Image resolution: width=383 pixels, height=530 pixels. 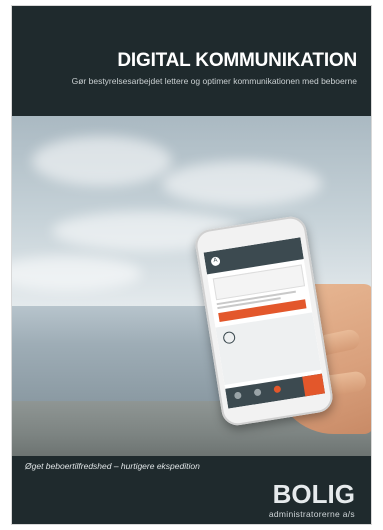 What do you see at coordinates (314, 385) in the screenshot?
I see `nav-active-tab` at bounding box center [314, 385].